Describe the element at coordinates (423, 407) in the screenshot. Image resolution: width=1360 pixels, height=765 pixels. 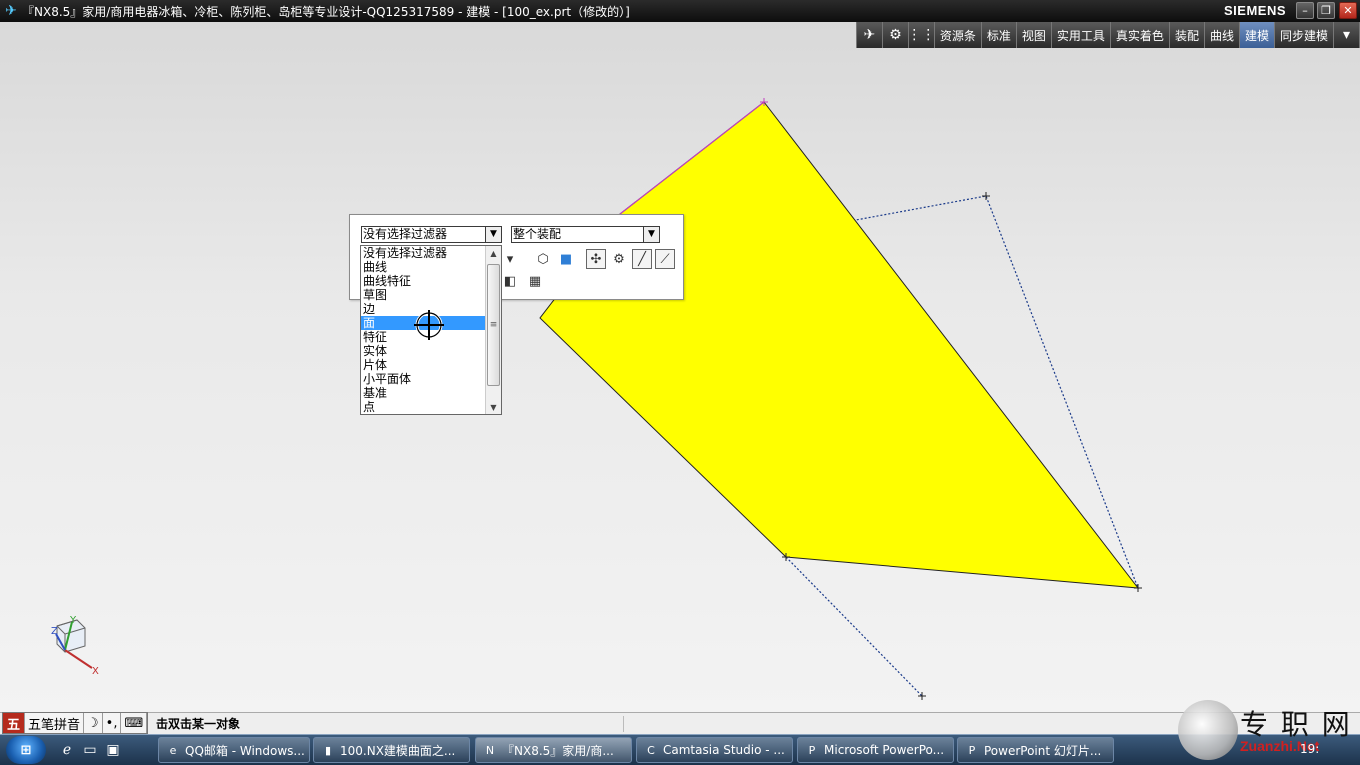
I see `dropdown-item: 点` at that location.